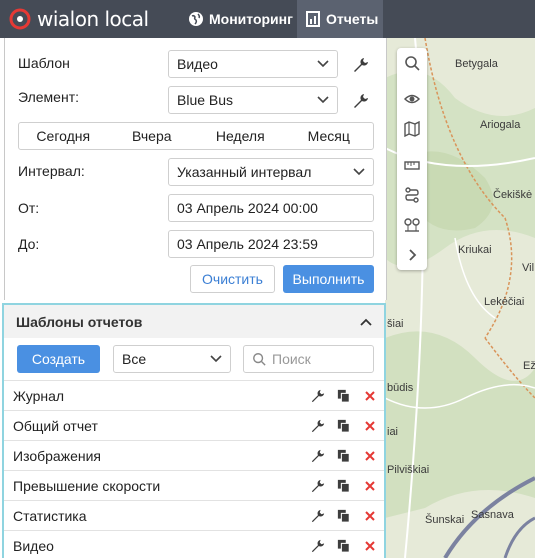  I want to click on template-label: Шаблон, so click(44, 63).